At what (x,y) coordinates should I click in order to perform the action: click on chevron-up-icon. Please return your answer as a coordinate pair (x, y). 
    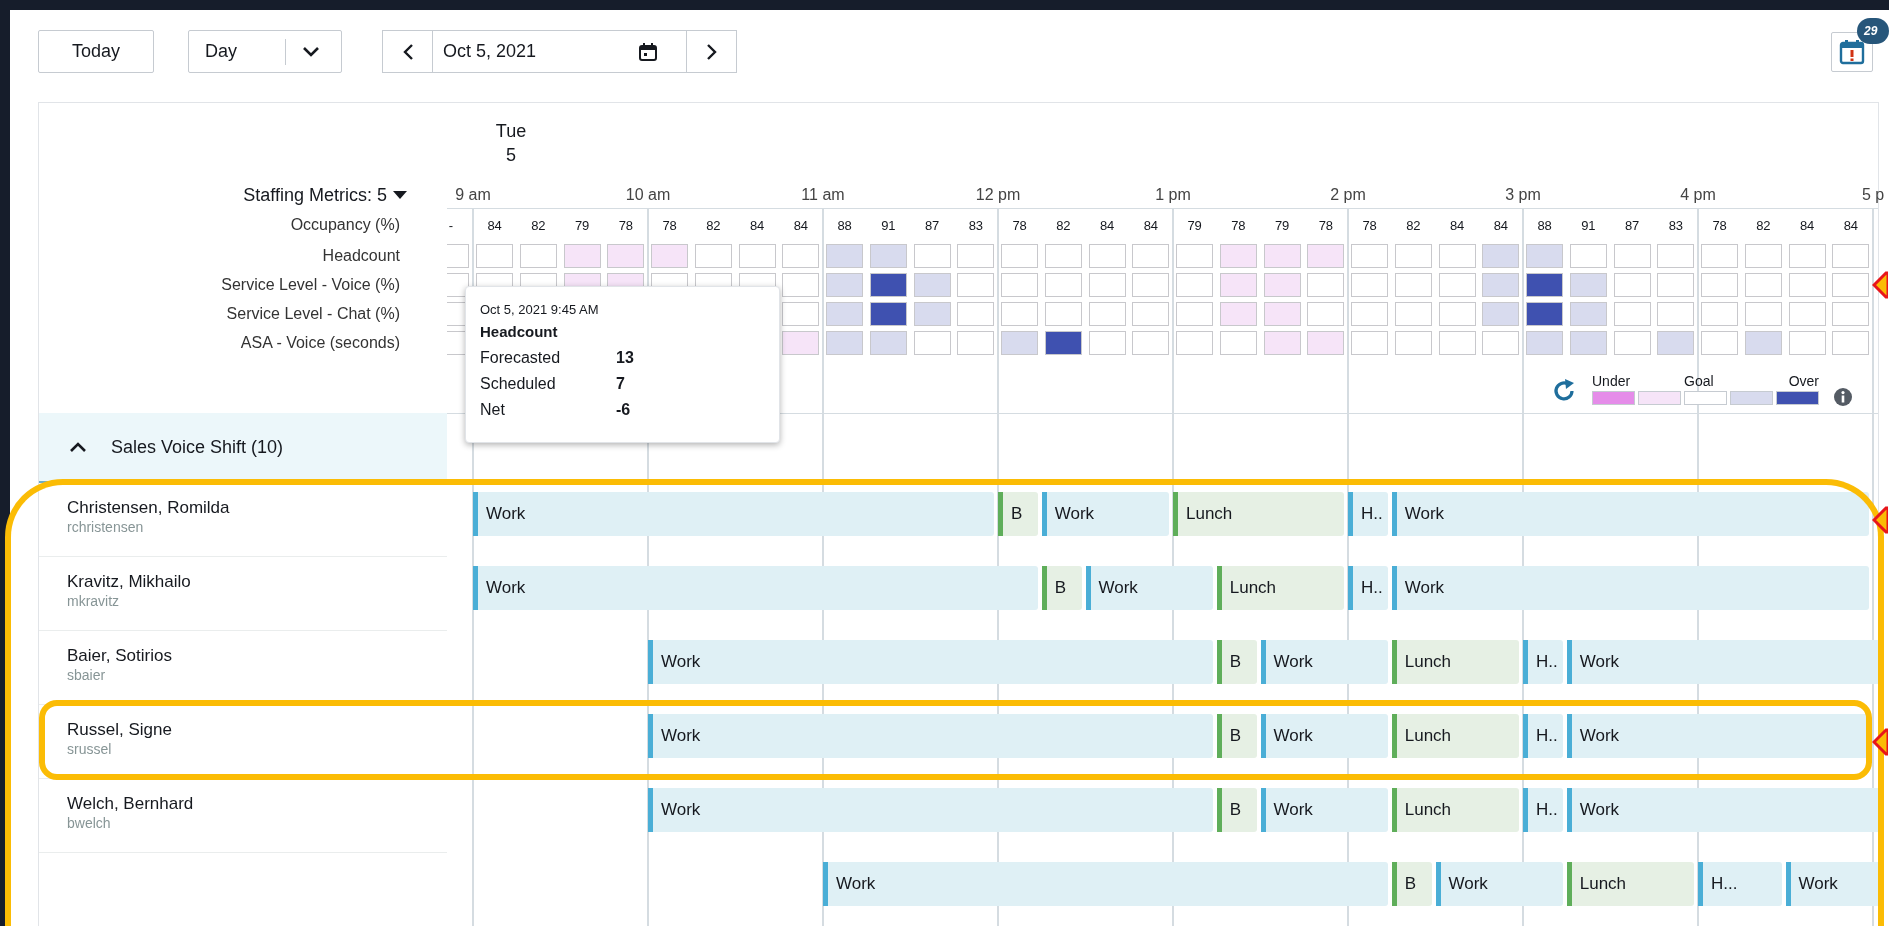
    Looking at the image, I should click on (78, 447).